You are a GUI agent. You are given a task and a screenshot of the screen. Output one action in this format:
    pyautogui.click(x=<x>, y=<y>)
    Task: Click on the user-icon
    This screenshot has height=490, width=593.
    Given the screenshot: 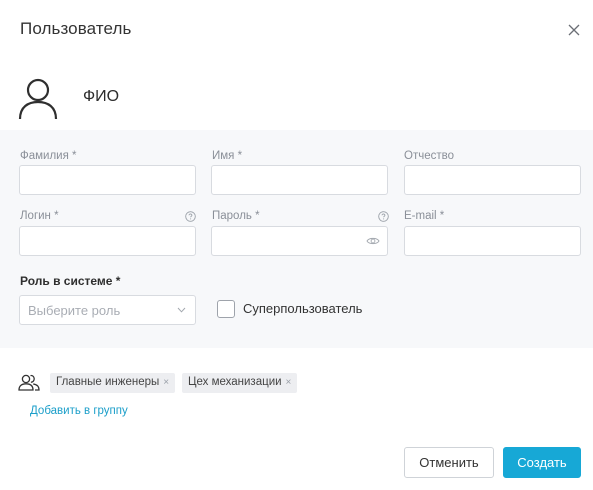 What is the action you would take?
    pyautogui.click(x=38, y=99)
    